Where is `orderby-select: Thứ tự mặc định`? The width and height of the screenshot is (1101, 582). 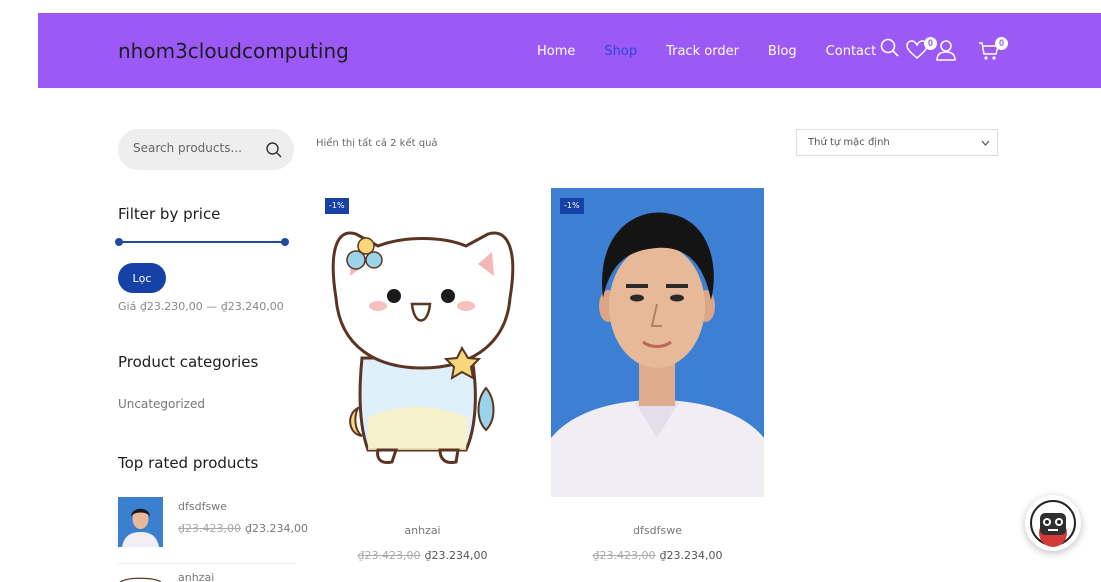
orderby-select: Thứ tự mặc định is located at coordinates (897, 142).